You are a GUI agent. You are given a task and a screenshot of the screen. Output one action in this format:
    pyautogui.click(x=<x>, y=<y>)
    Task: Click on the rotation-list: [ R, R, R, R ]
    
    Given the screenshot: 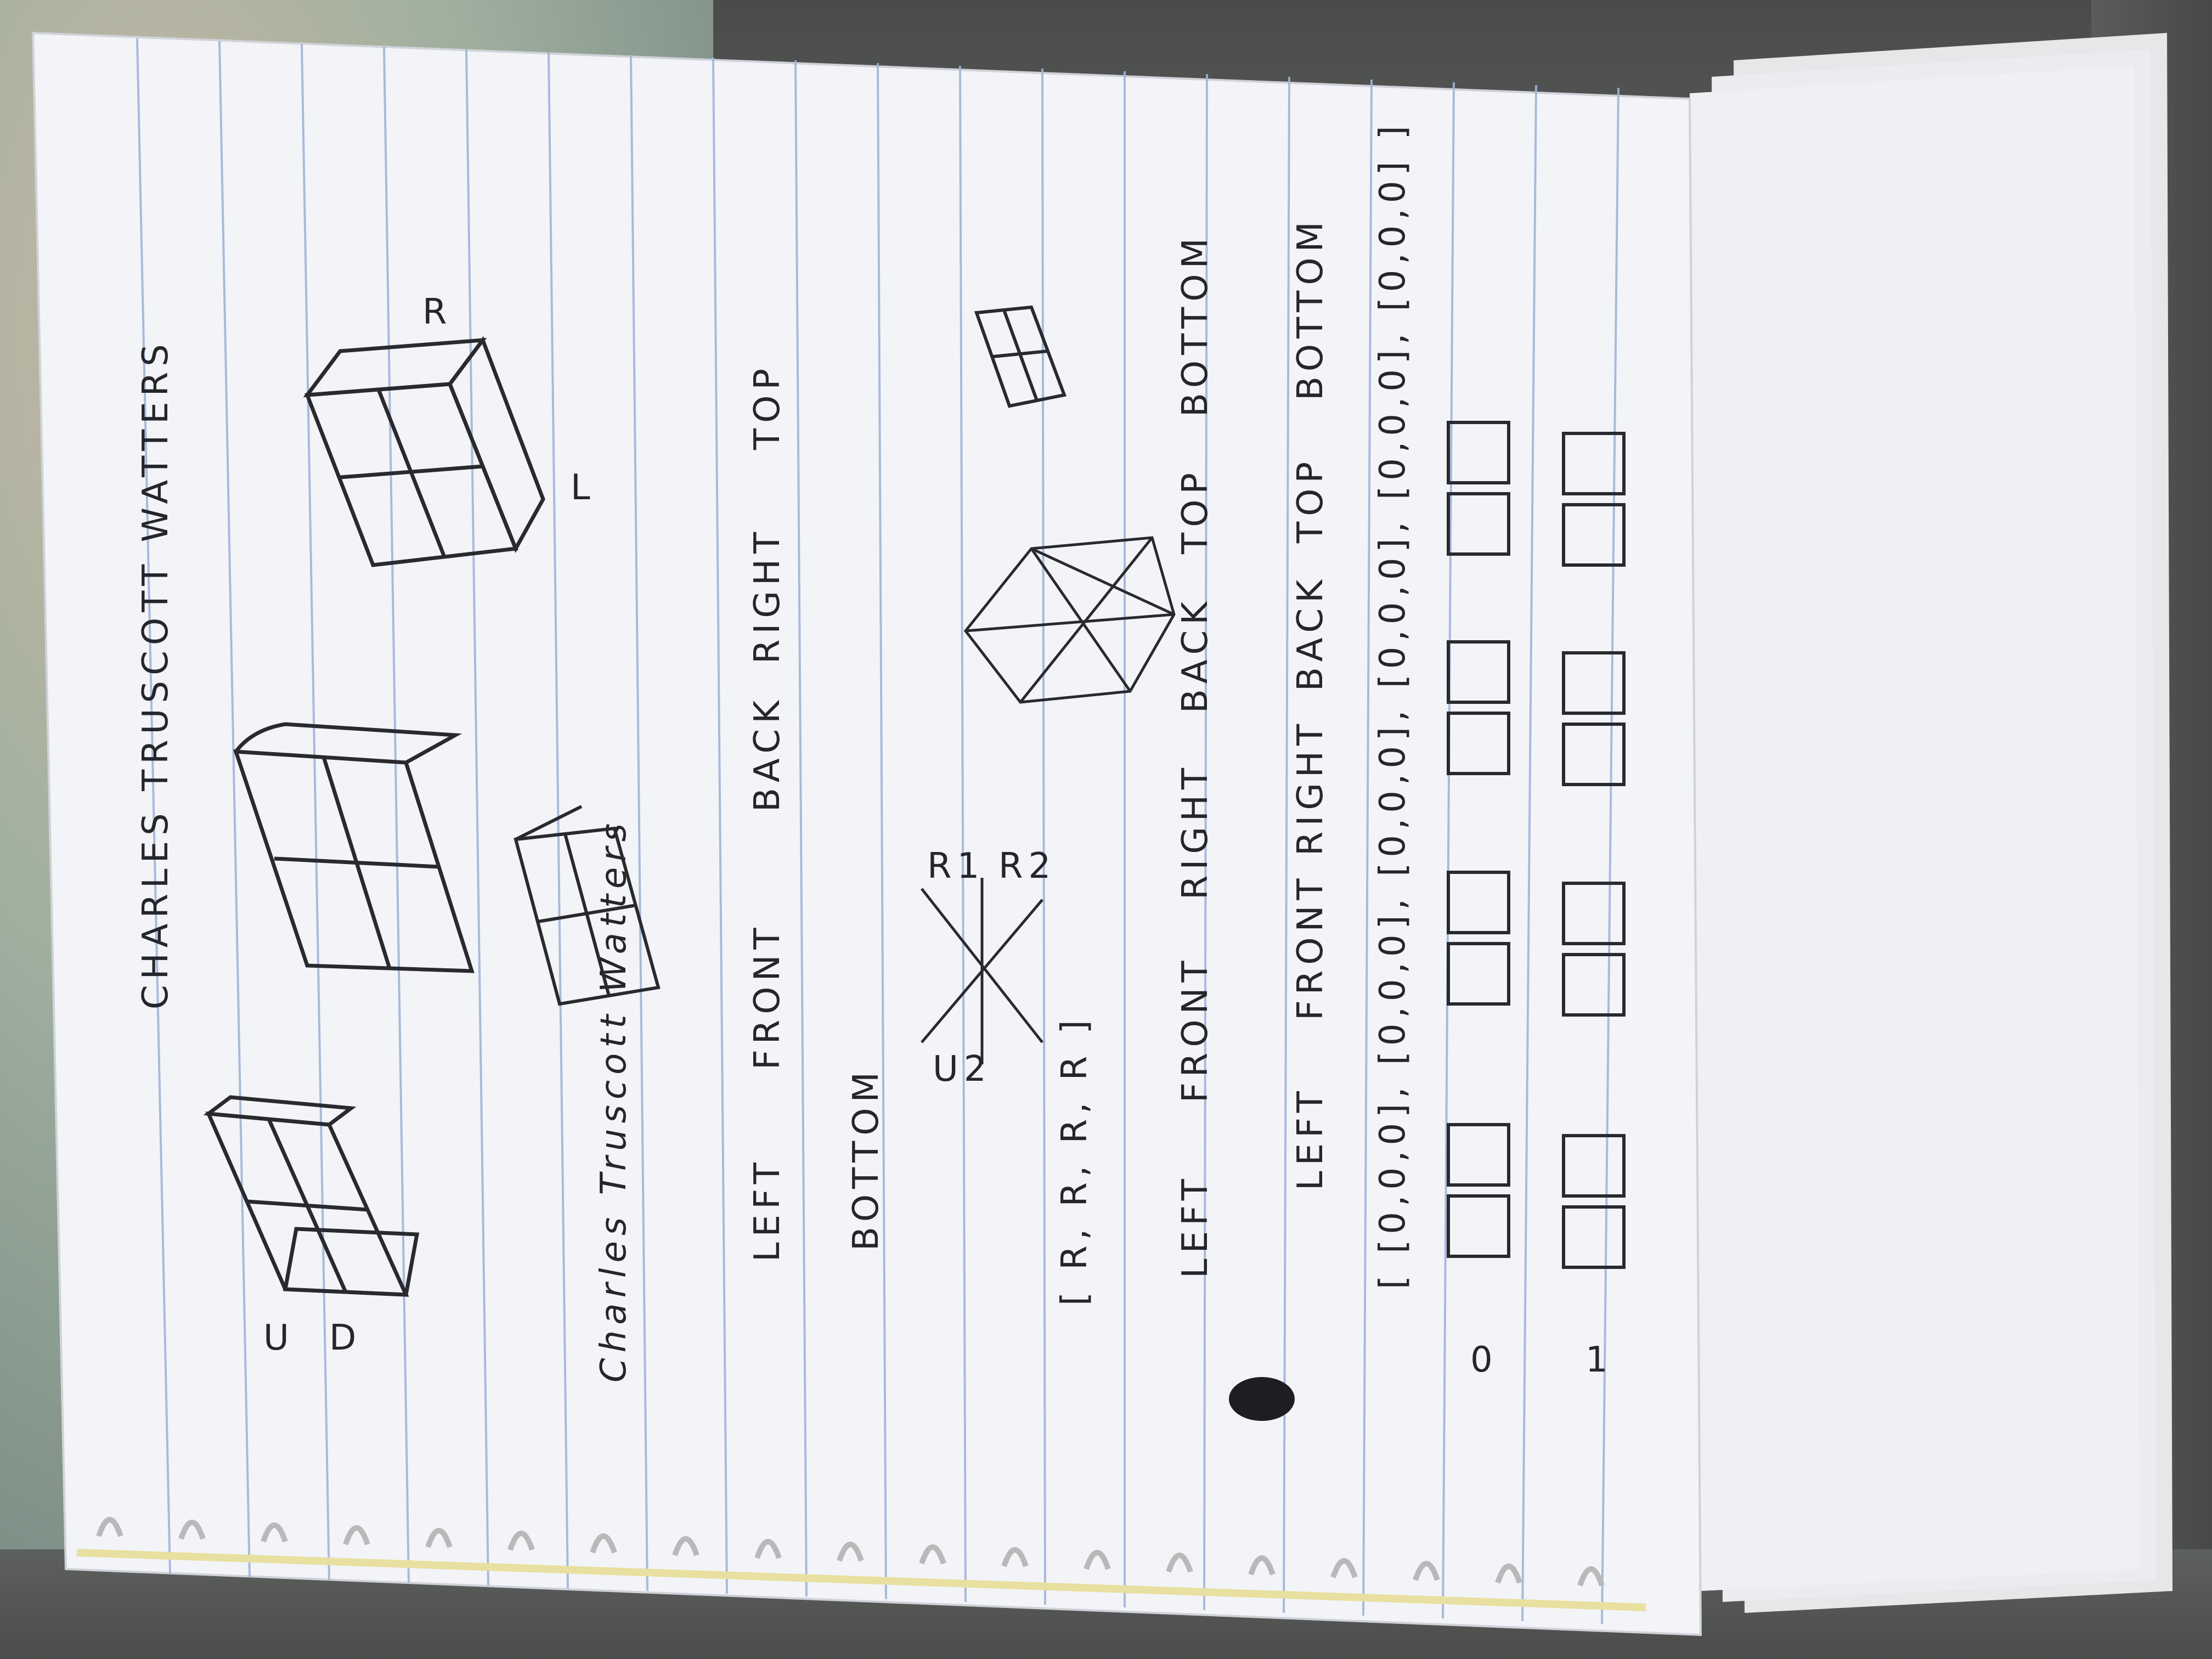 What is the action you would take?
    pyautogui.click(x=1074, y=1160)
    